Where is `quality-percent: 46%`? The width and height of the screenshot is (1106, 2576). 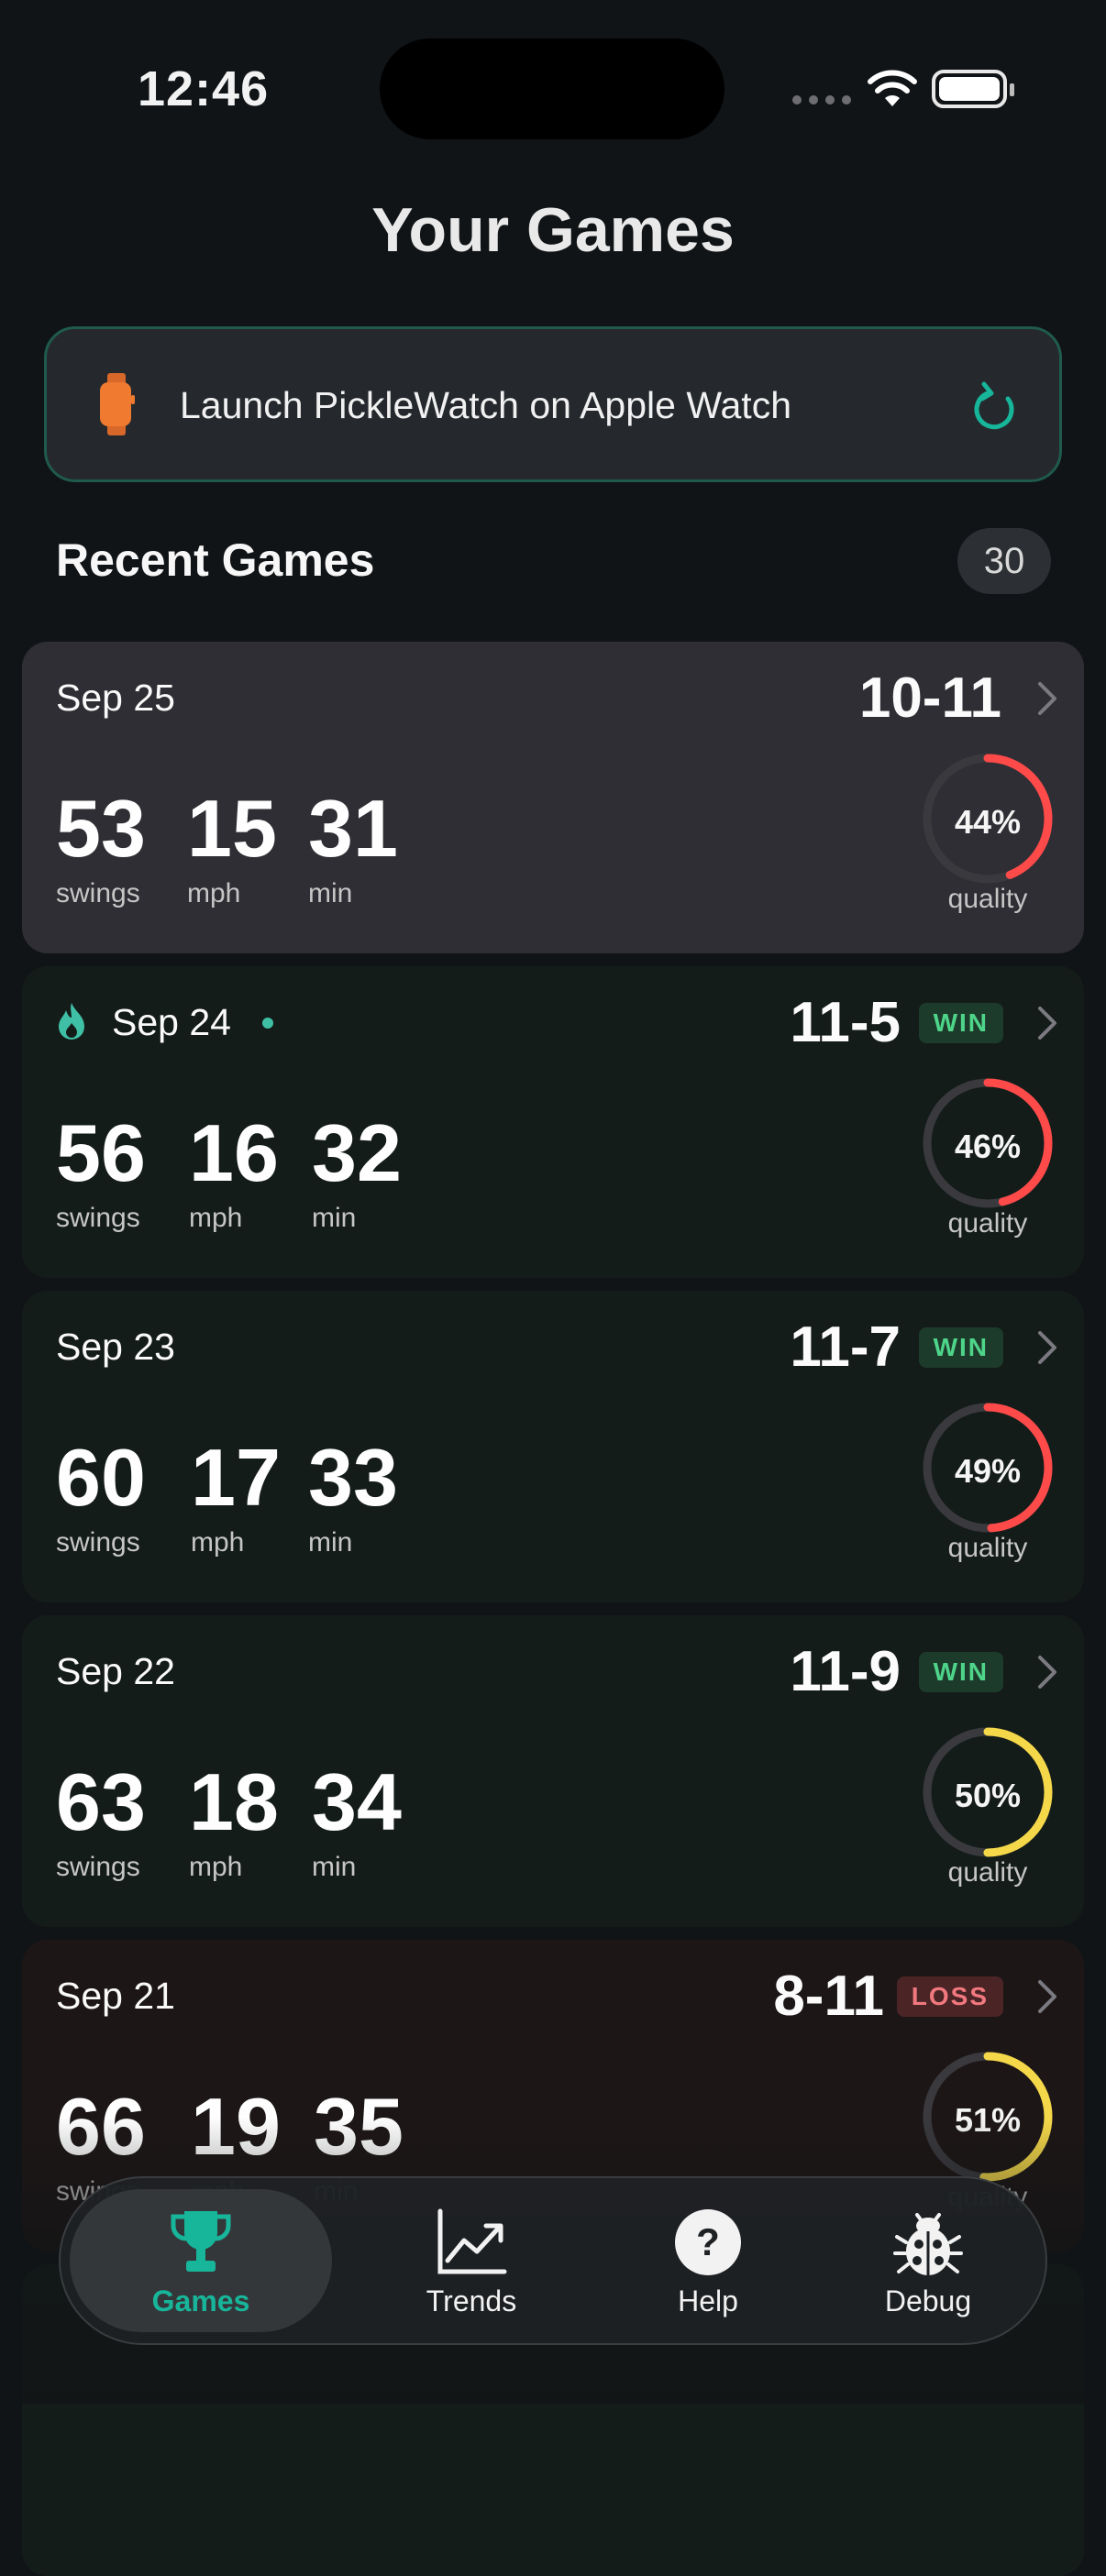 quality-percent: 46% is located at coordinates (988, 1146).